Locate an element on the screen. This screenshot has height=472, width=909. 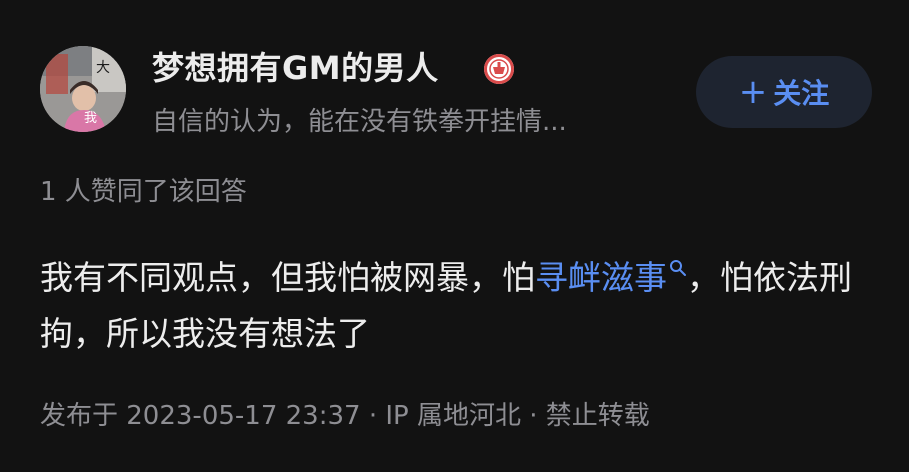
avatar-image: 大 我 is located at coordinates (83, 89).